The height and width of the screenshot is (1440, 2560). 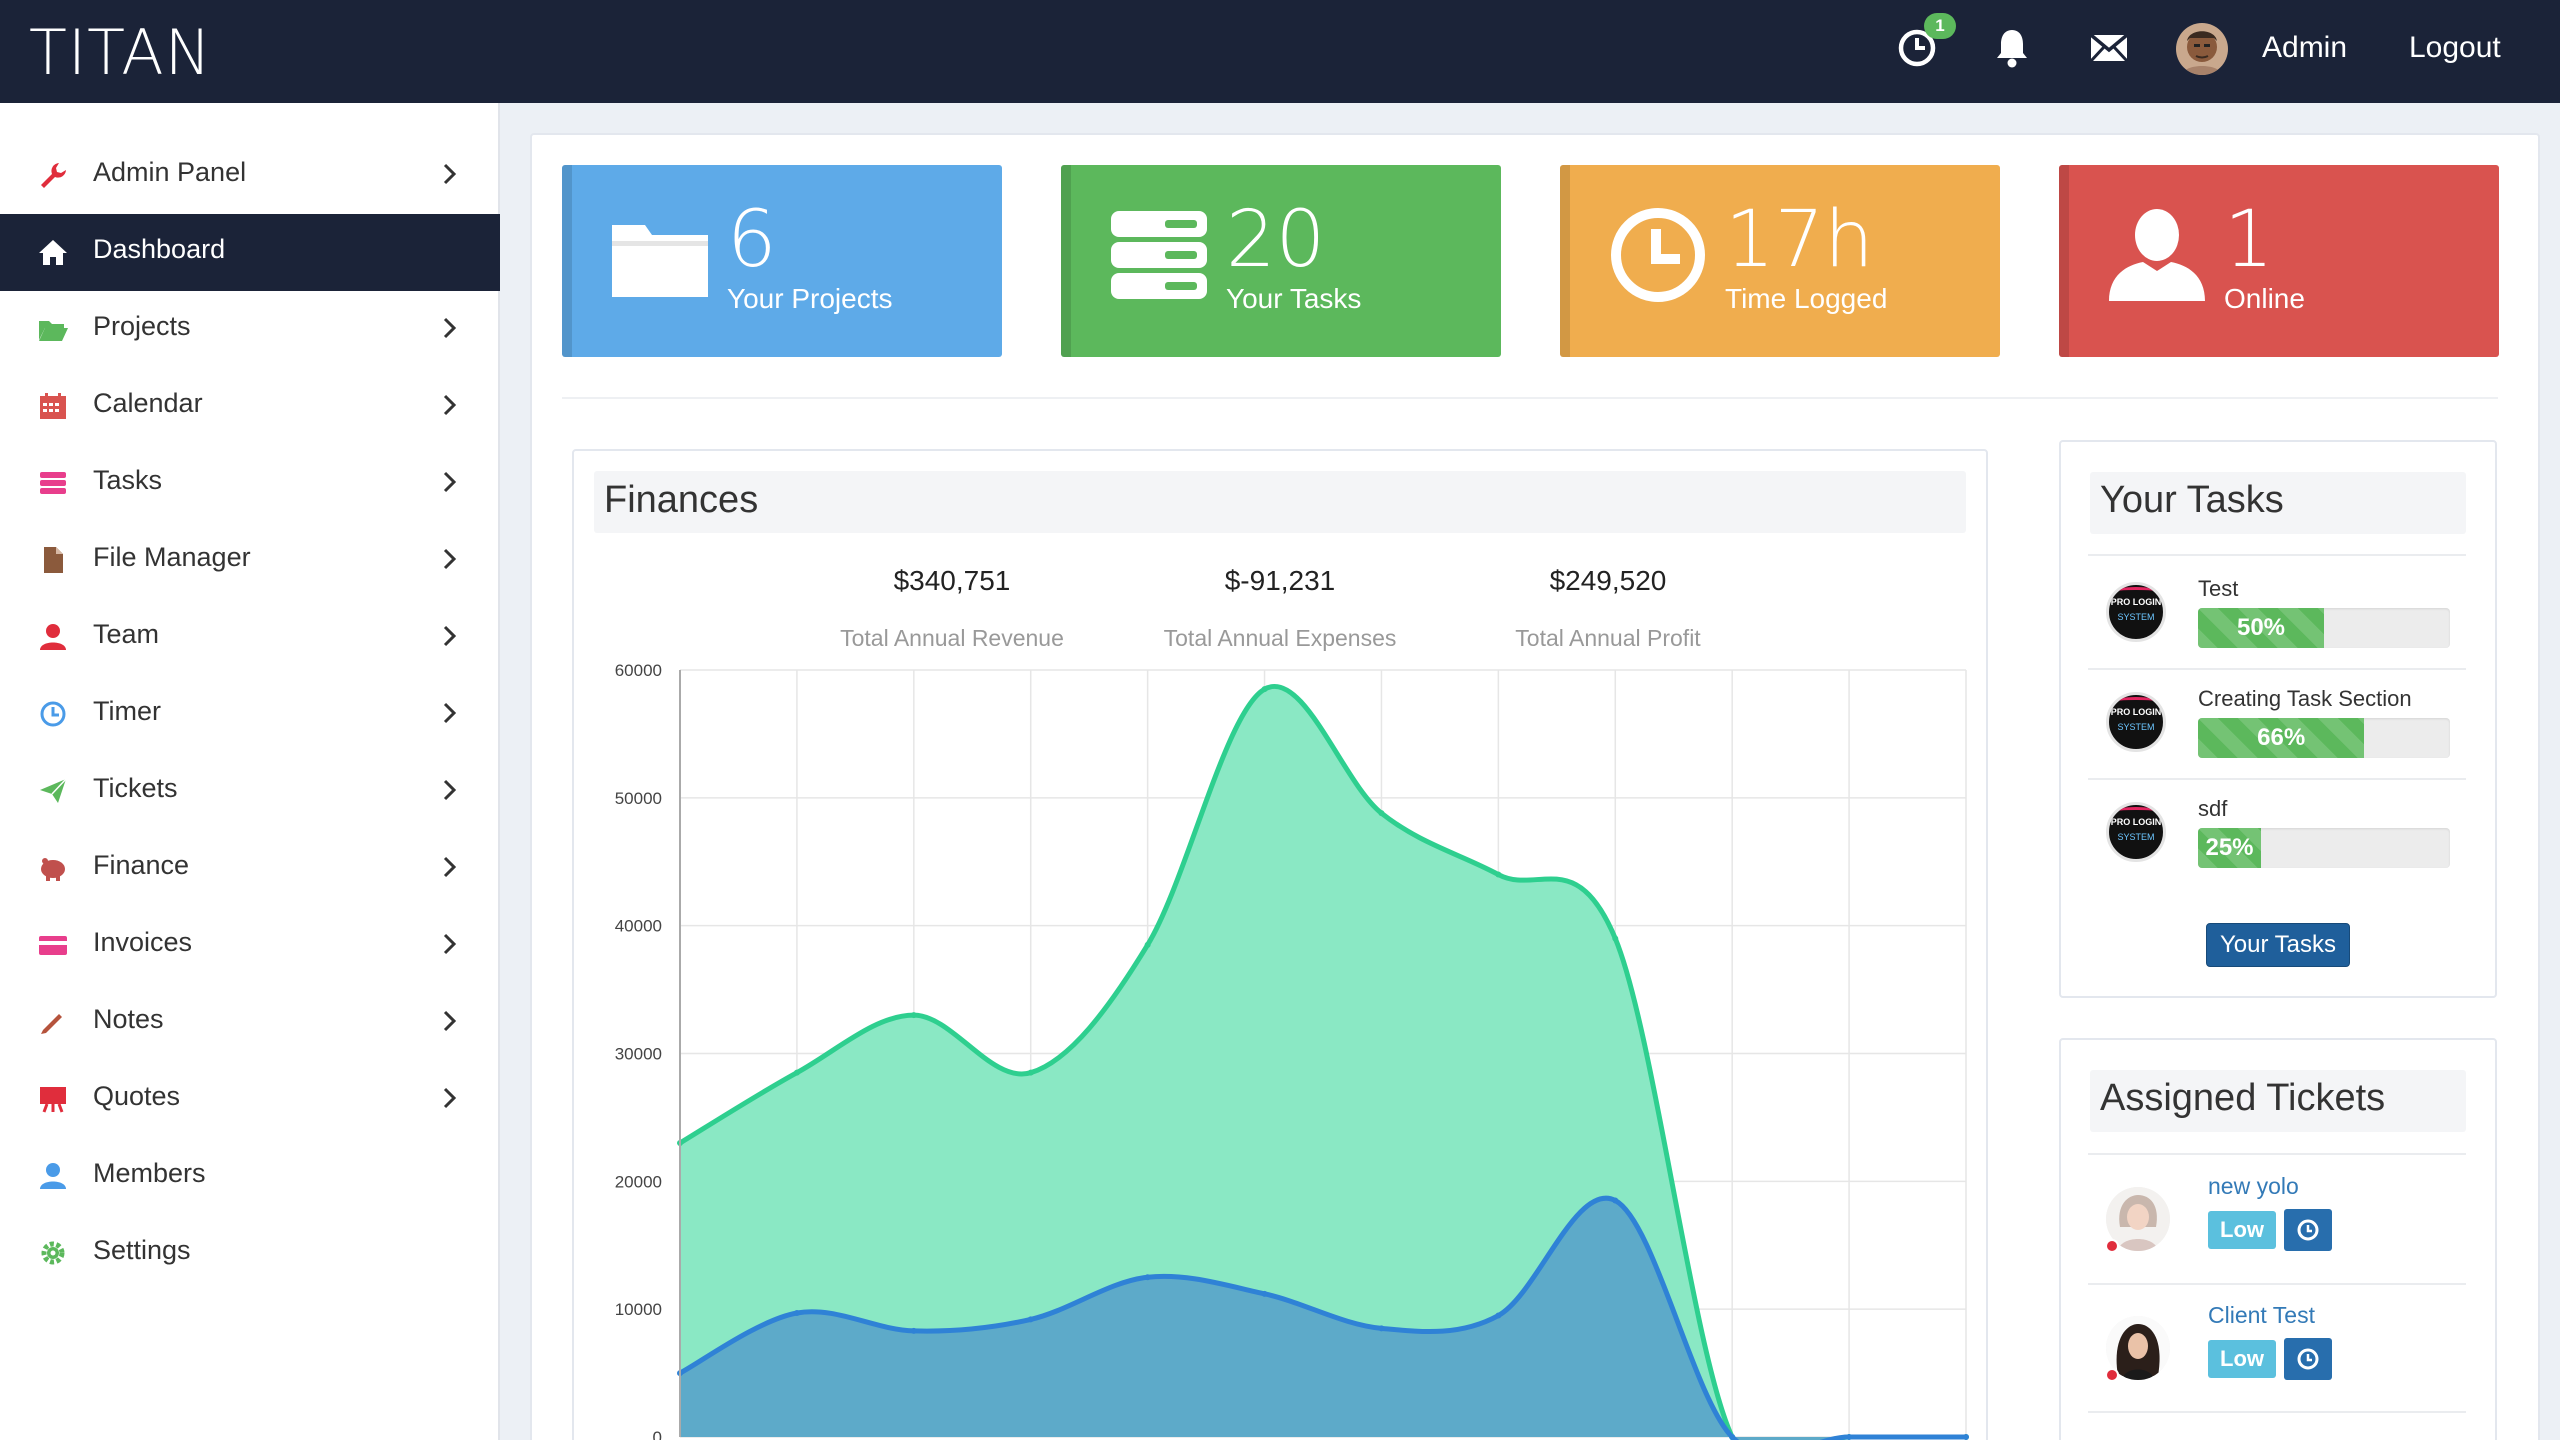 What do you see at coordinates (2109, 48) in the screenshot?
I see `mail-icon` at bounding box center [2109, 48].